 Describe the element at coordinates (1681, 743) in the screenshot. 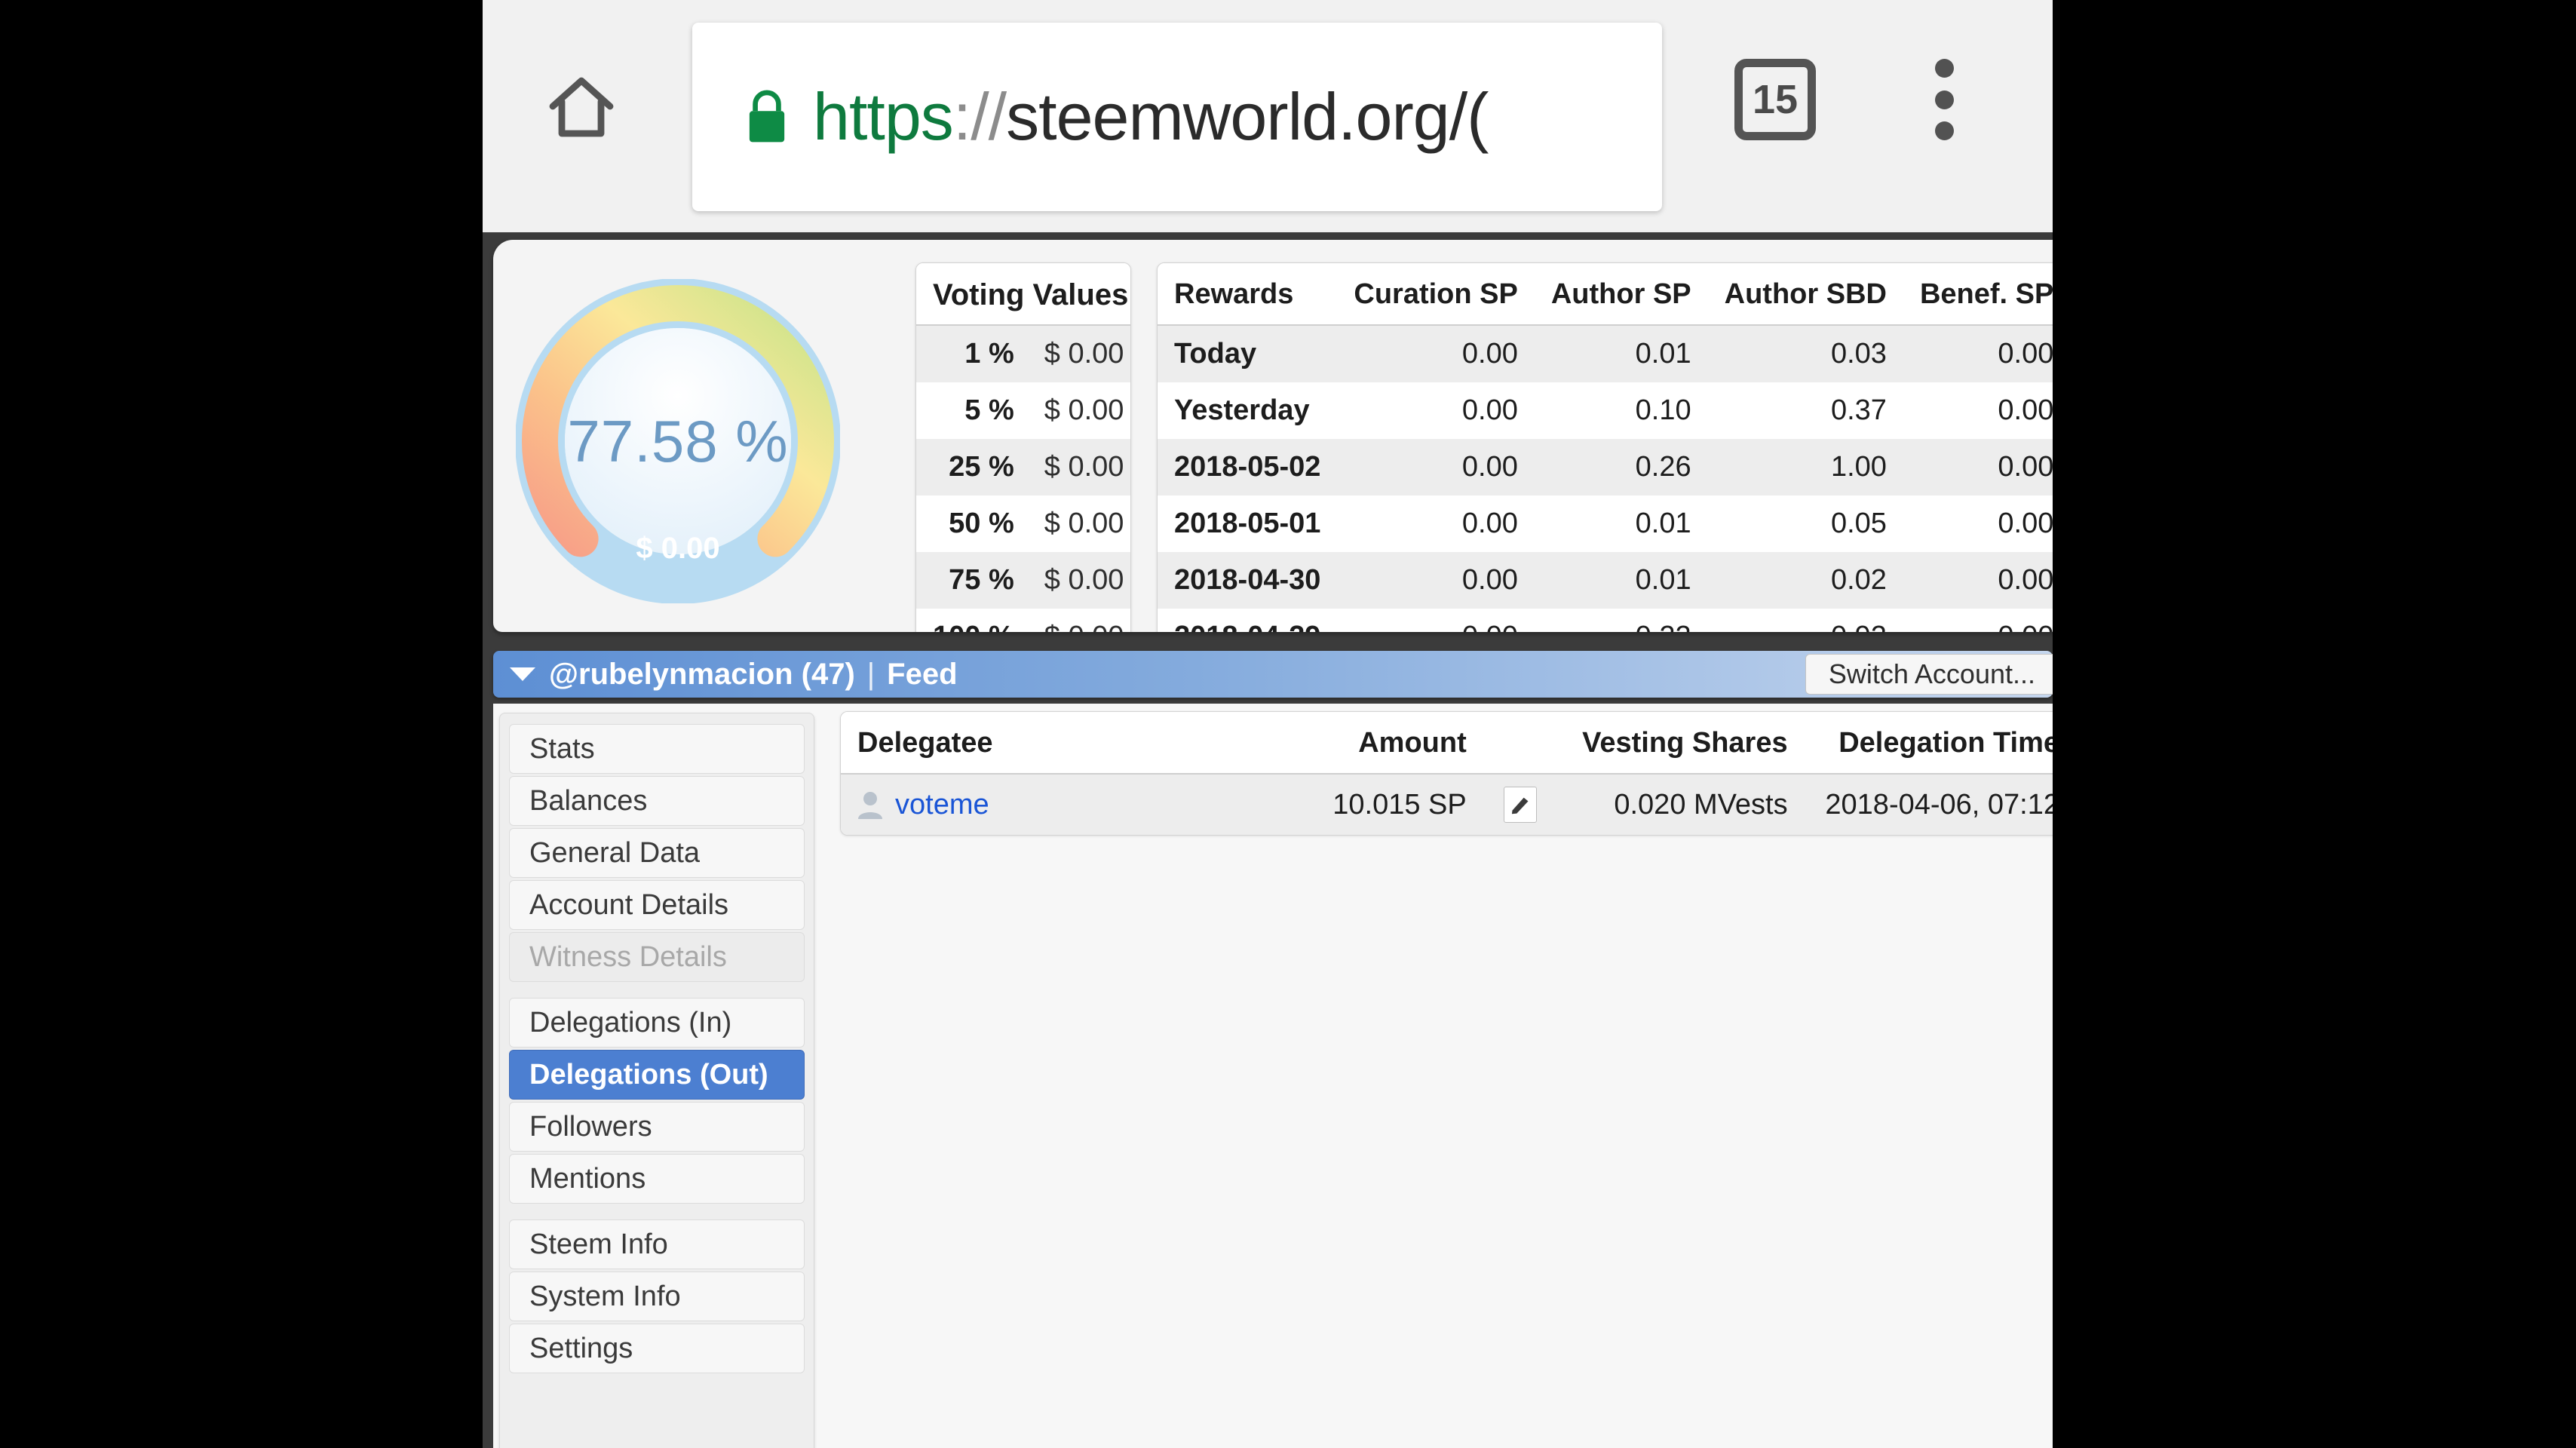

I see `deleg-col-vesting-shares: Vesting Shares` at that location.